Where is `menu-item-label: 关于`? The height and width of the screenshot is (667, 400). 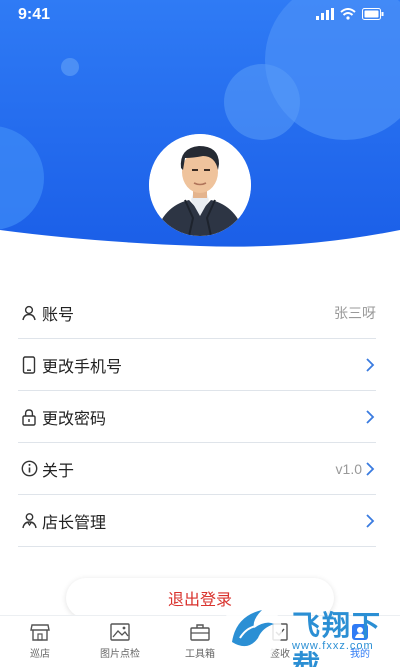
menu-item-label: 关于 is located at coordinates (58, 471).